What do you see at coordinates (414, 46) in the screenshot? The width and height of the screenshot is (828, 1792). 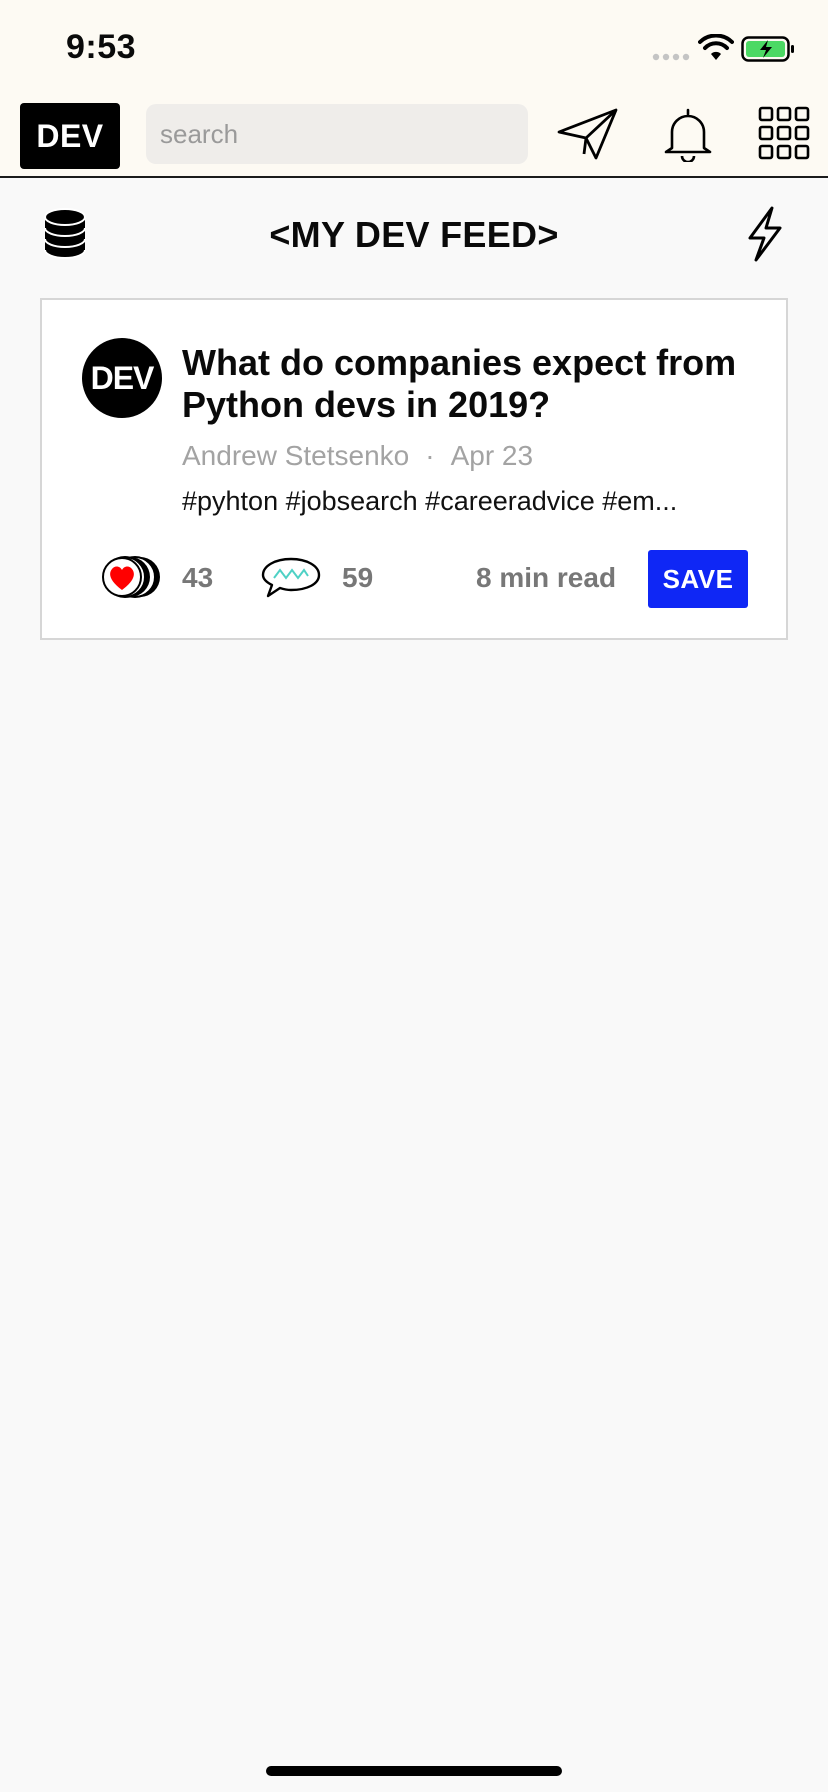 I see `status-bar: 9:53` at bounding box center [414, 46].